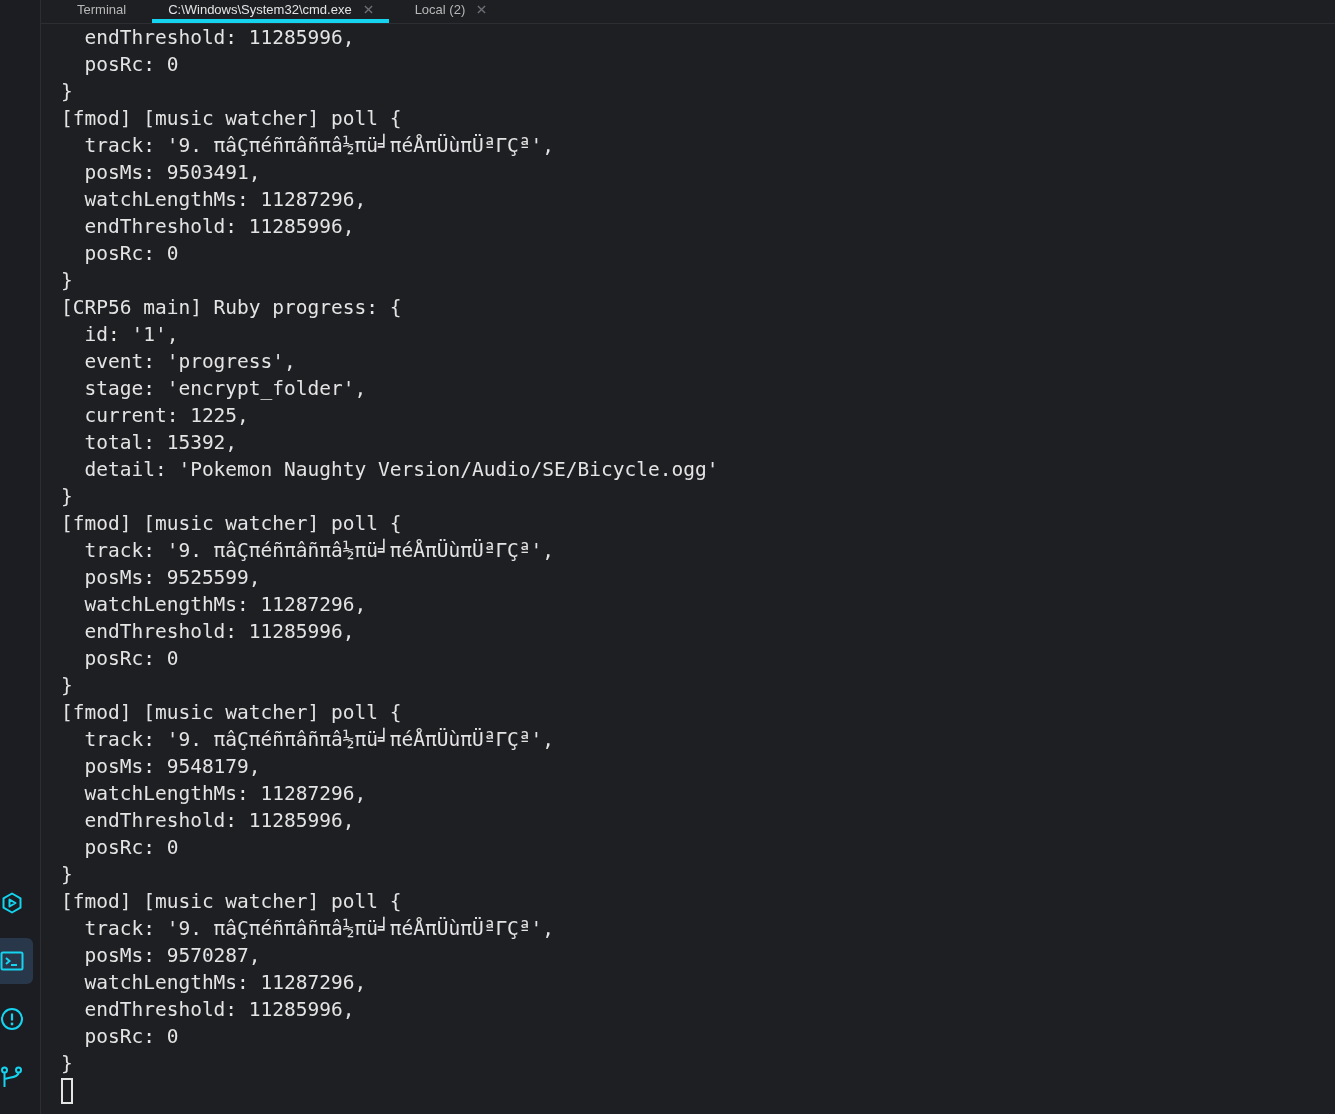 Image resolution: width=1335 pixels, height=1114 pixels. I want to click on terminal-line: posMs: 9503491,, so click(172, 173).